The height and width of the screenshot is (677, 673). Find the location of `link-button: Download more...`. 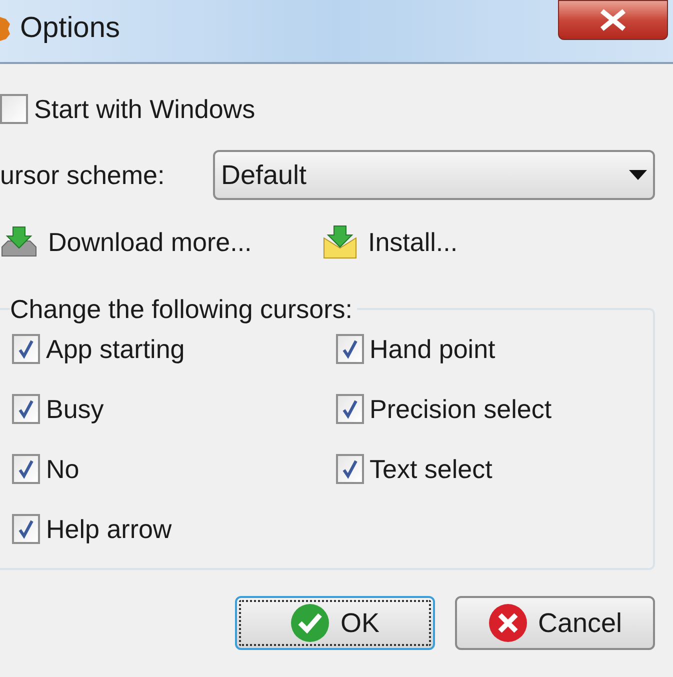

link-button: Download more... is located at coordinates (161, 242).